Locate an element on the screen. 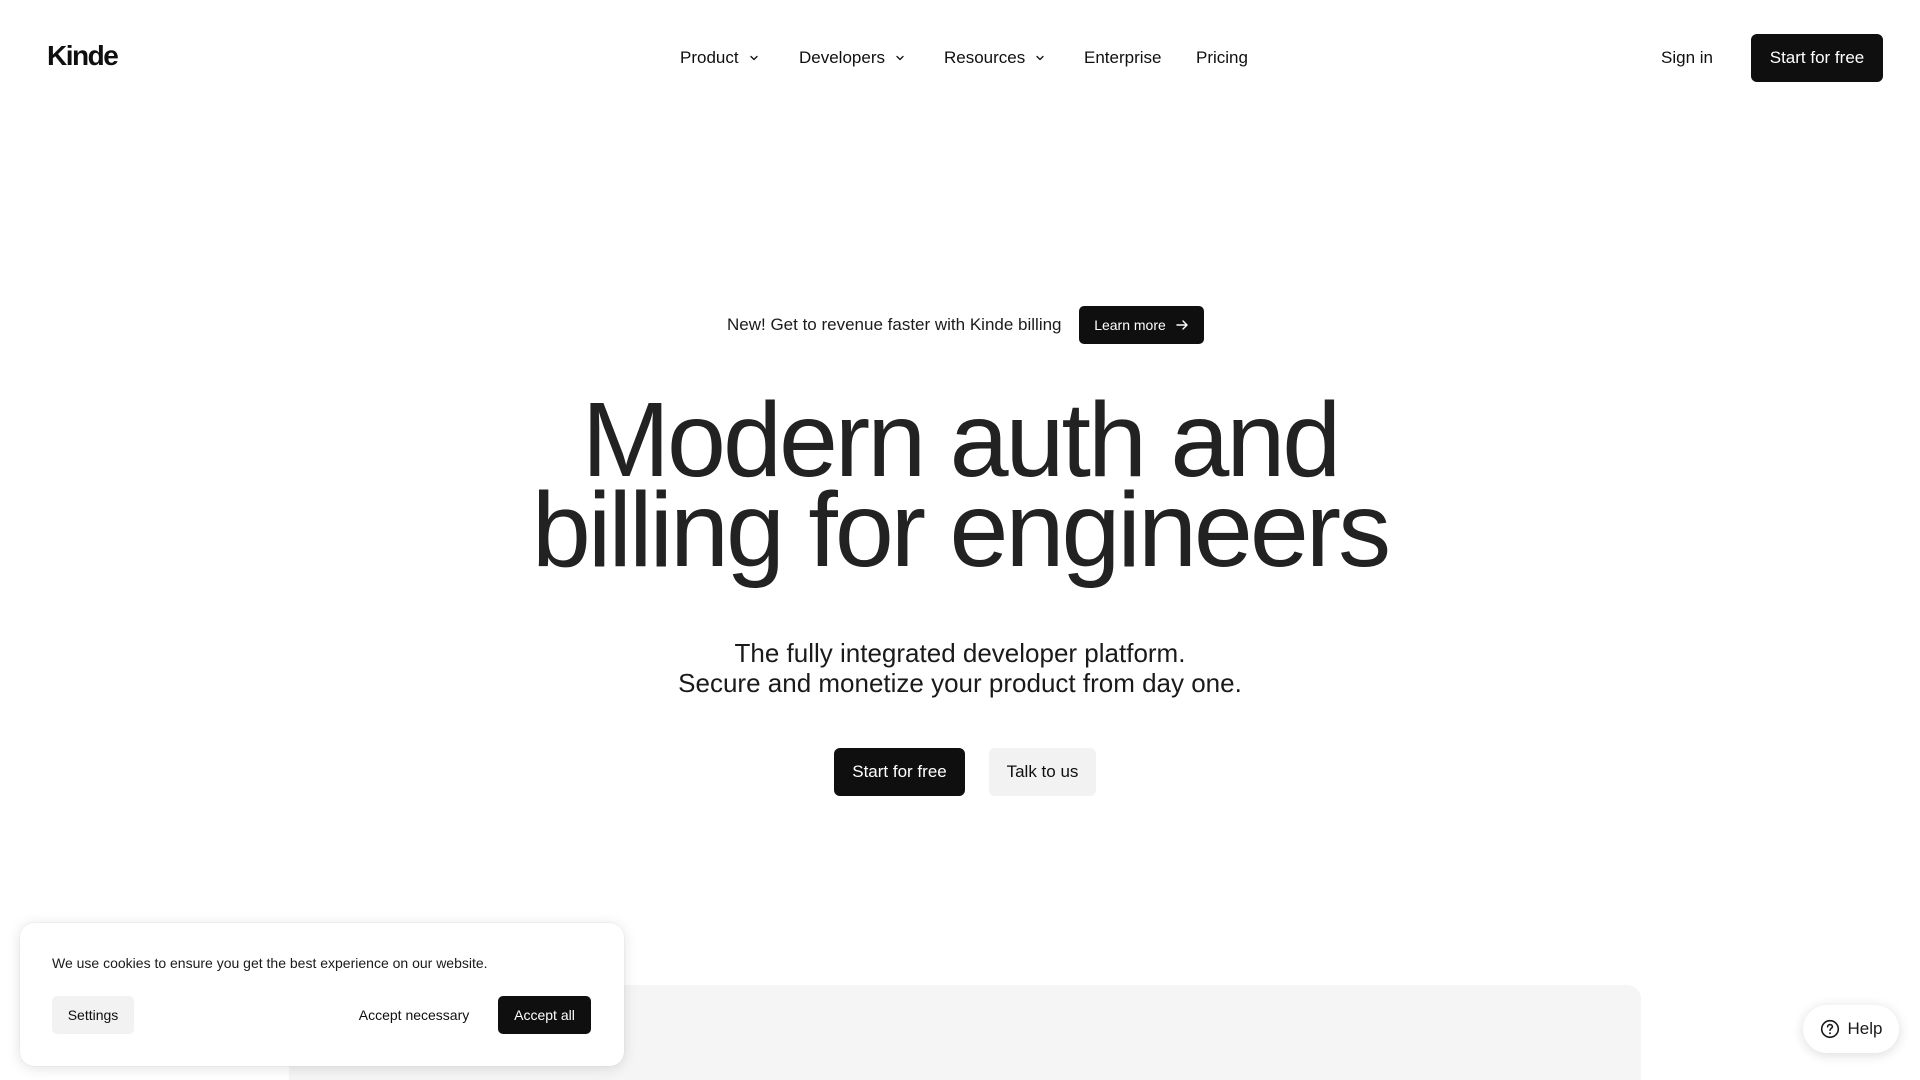 Image resolution: width=1920 pixels, height=1080 pixels. start-for-free-button: Start for free is located at coordinates (1817, 58).